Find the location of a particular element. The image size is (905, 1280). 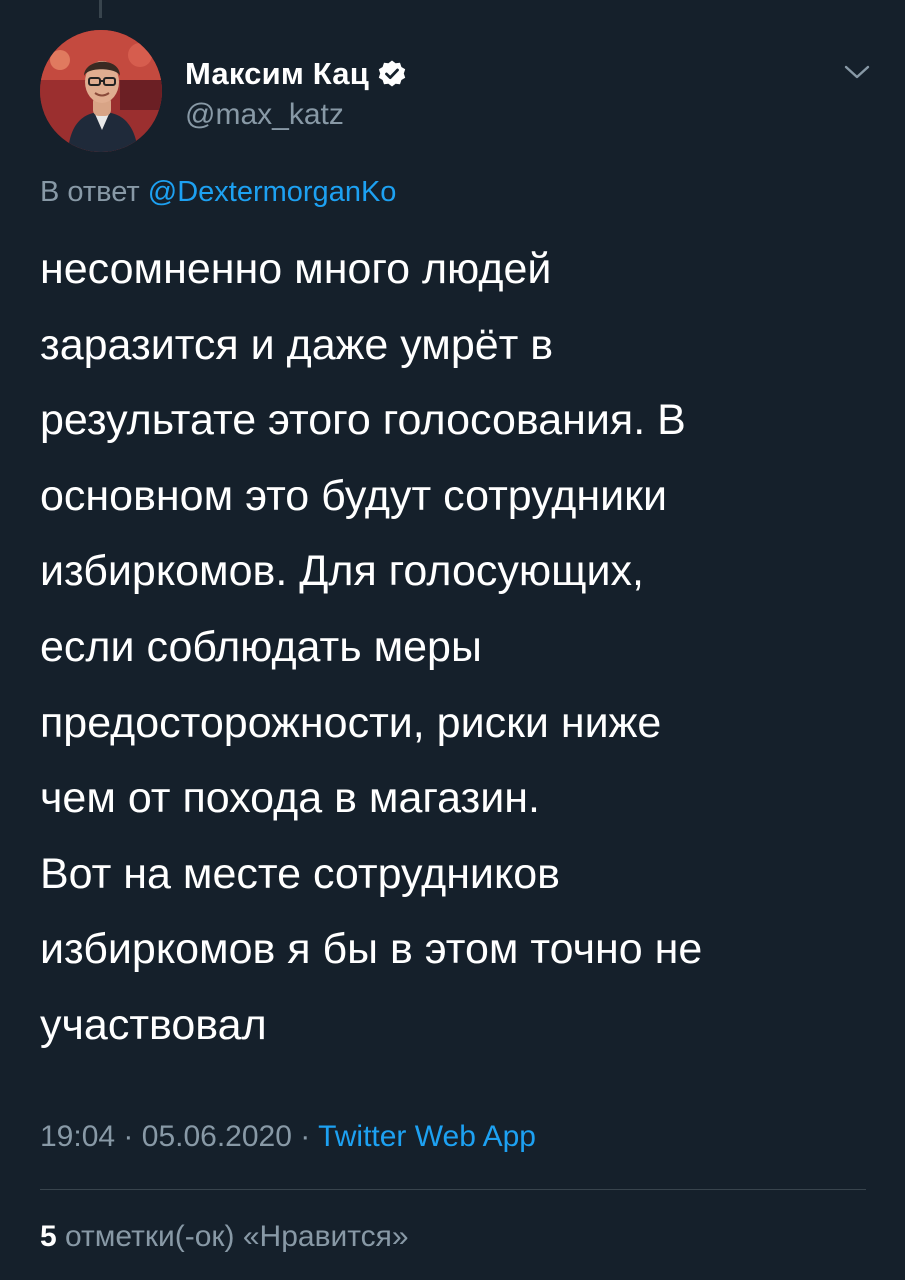

likes-count: 5 is located at coordinates (48, 1236).